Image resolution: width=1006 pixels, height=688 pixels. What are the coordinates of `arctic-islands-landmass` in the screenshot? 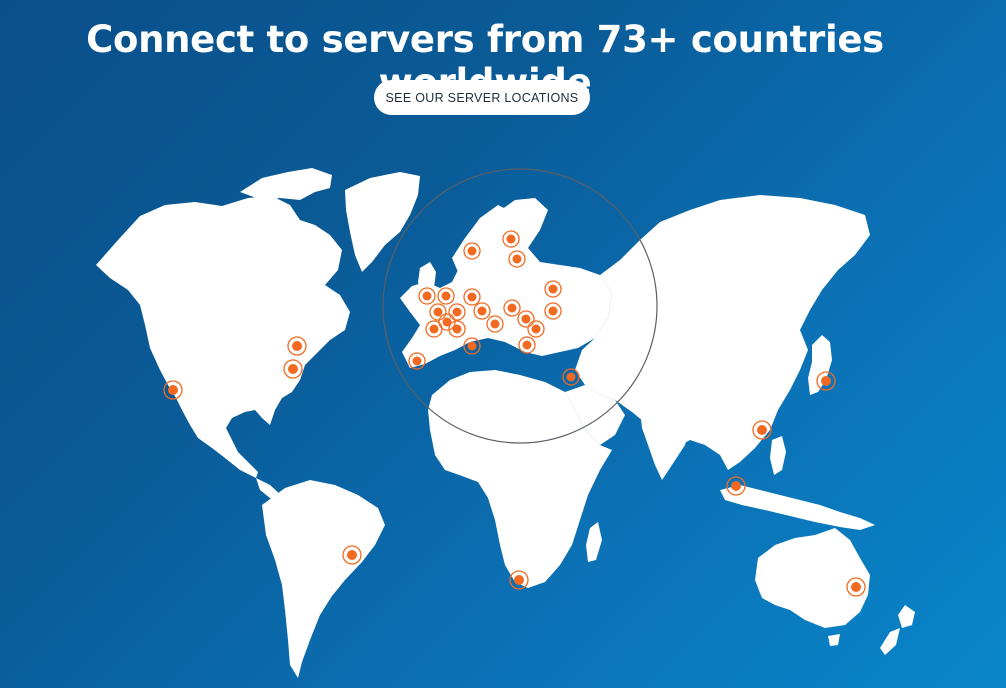 It's located at (286, 184).